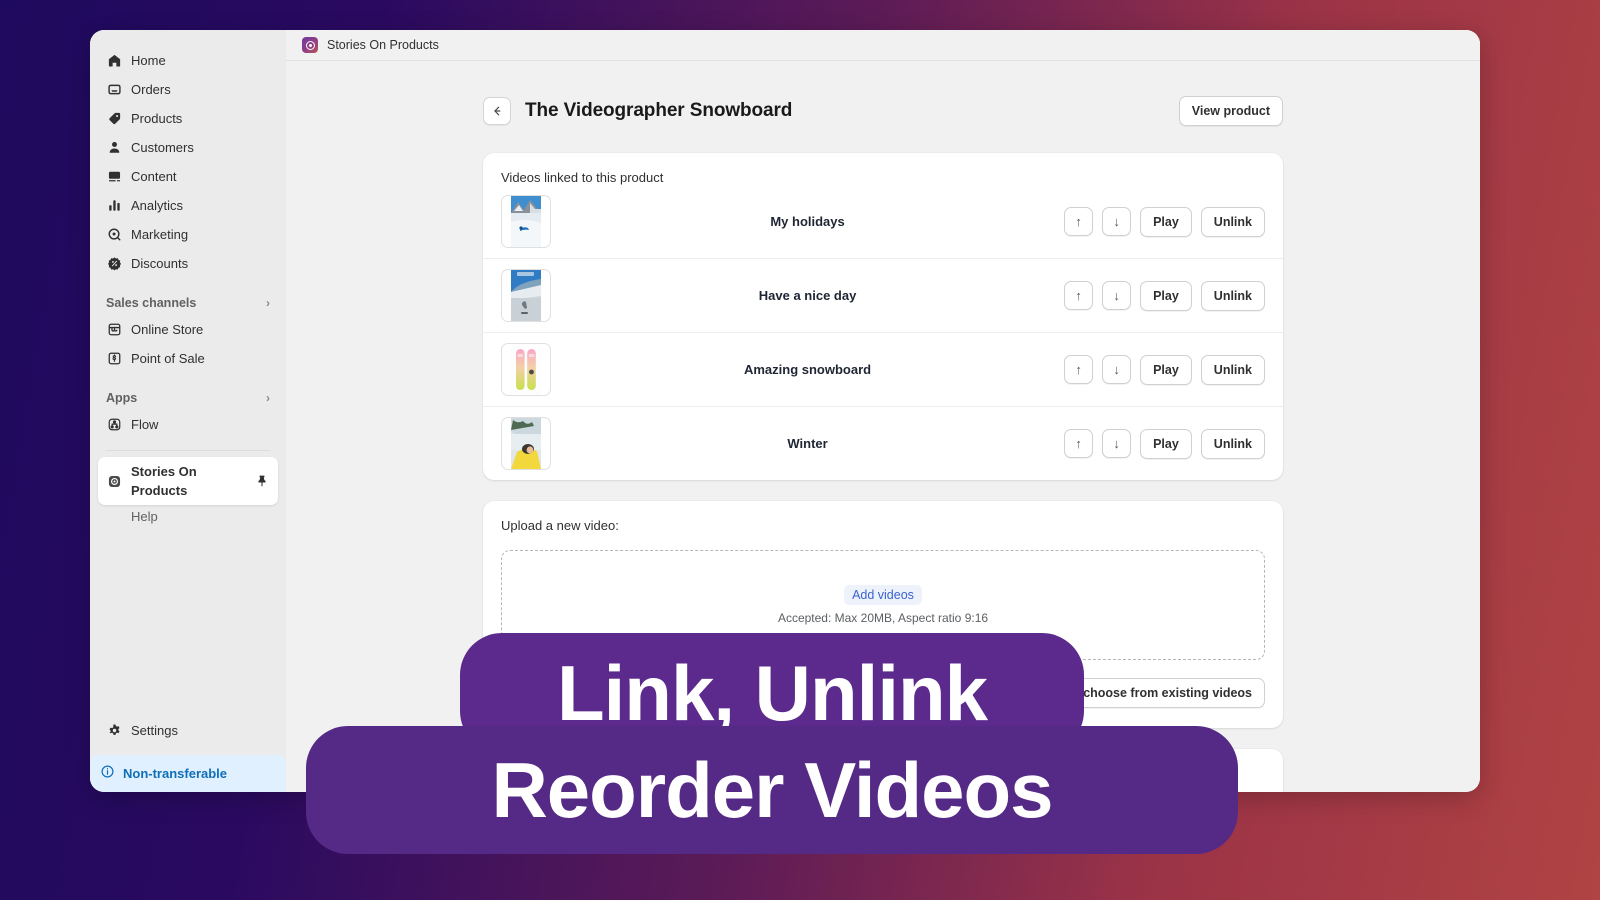  What do you see at coordinates (162, 147) in the screenshot?
I see `sidebar-item-label: Customers` at bounding box center [162, 147].